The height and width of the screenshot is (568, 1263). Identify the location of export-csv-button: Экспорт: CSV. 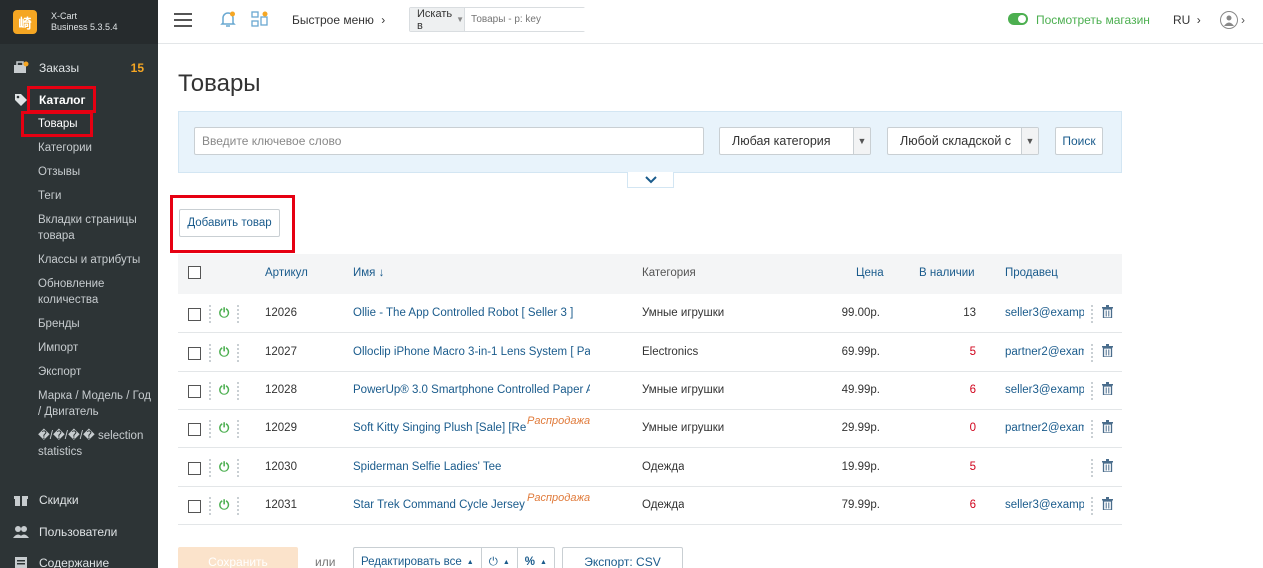
(622, 557).